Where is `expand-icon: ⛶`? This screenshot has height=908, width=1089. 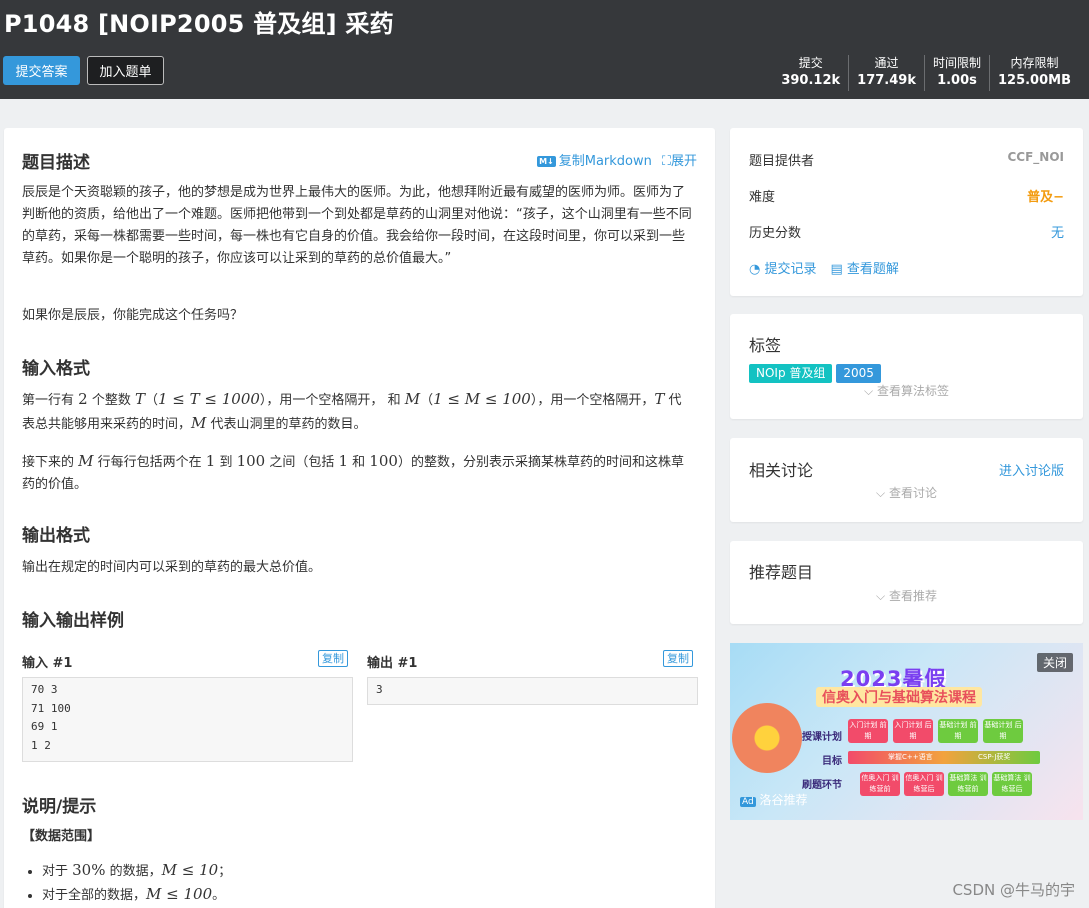
expand-icon: ⛶ is located at coordinates (666, 161).